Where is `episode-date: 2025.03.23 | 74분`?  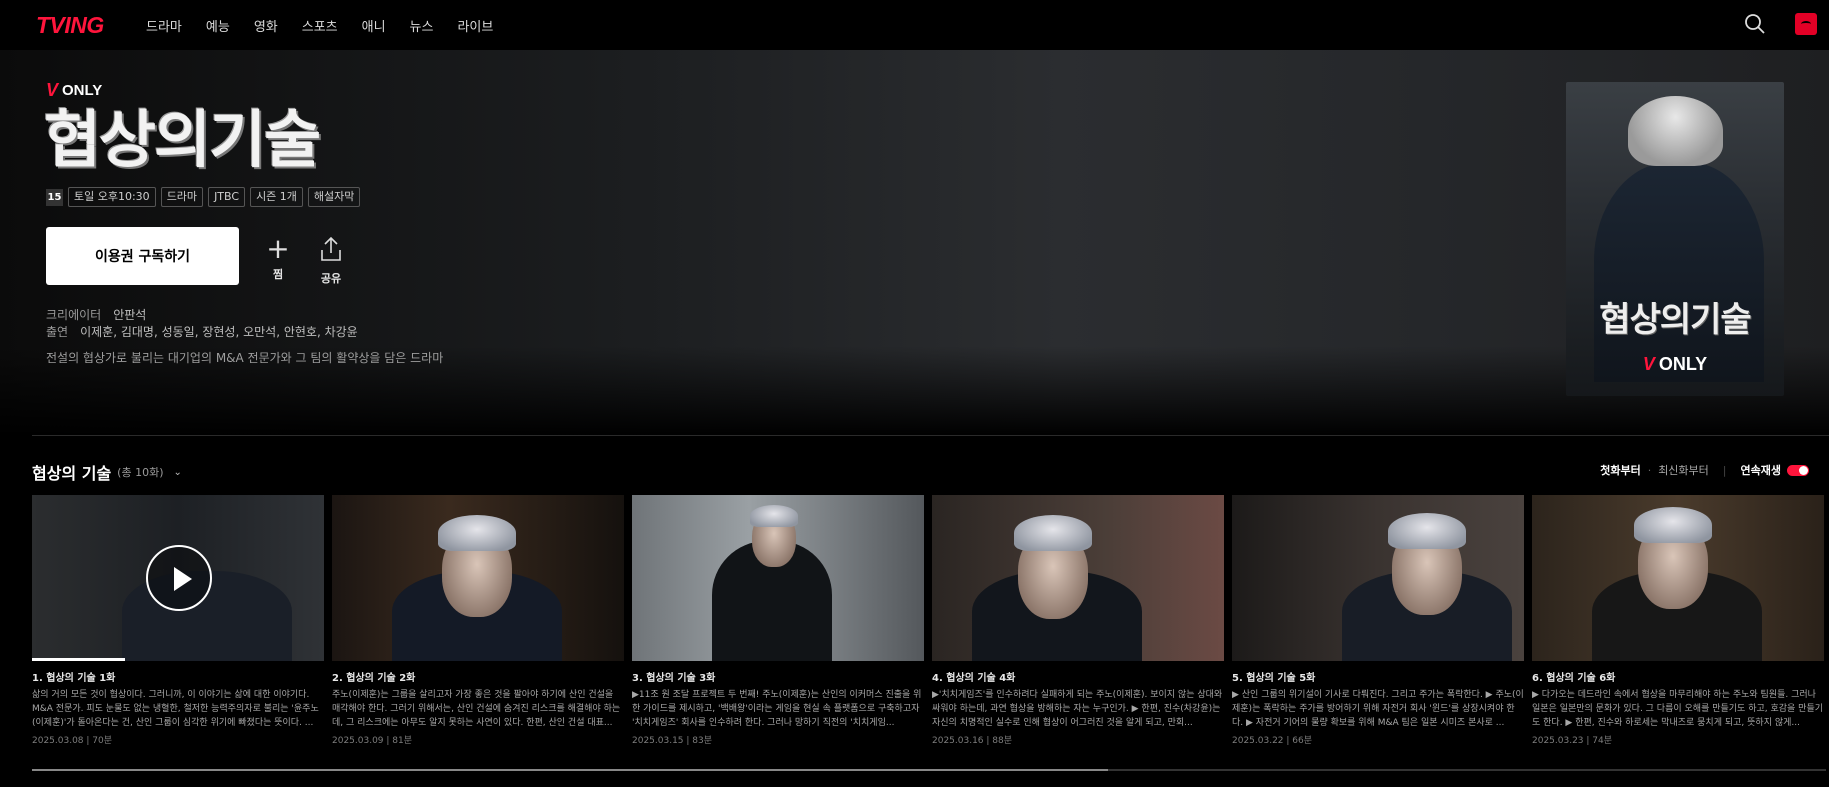 episode-date: 2025.03.23 | 74분 is located at coordinates (1572, 741).